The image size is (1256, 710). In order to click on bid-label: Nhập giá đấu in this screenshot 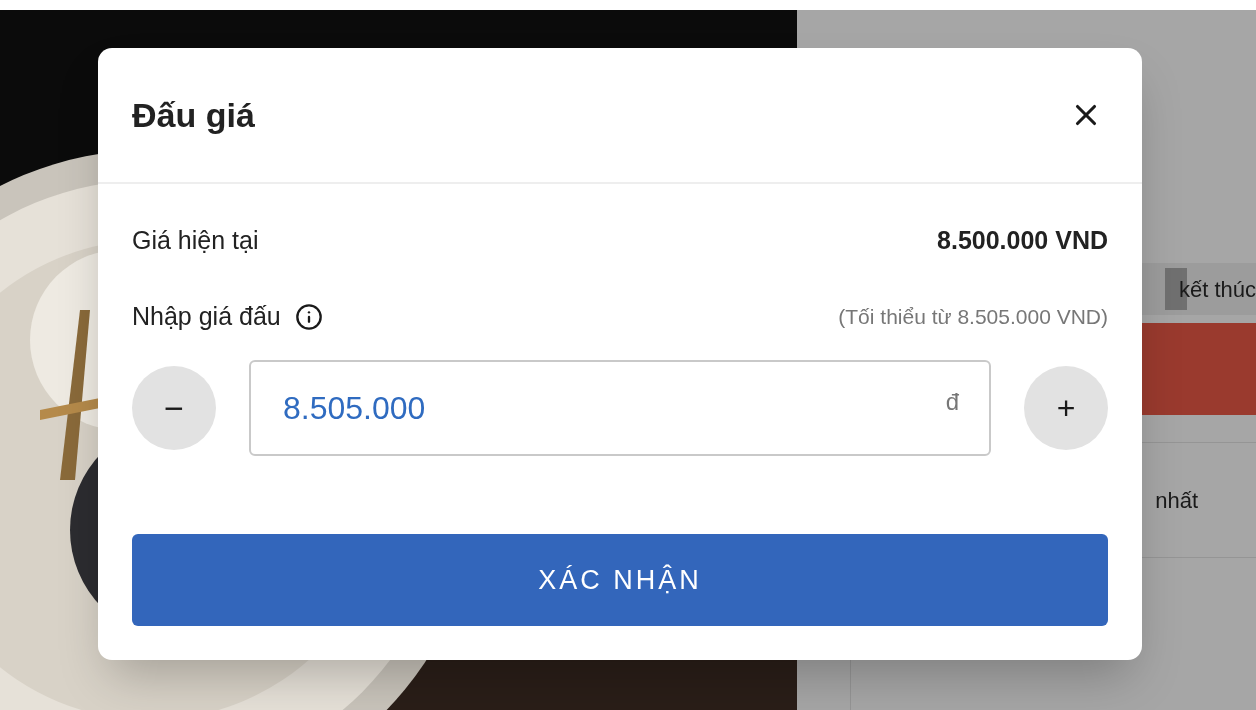, I will do `click(206, 317)`.